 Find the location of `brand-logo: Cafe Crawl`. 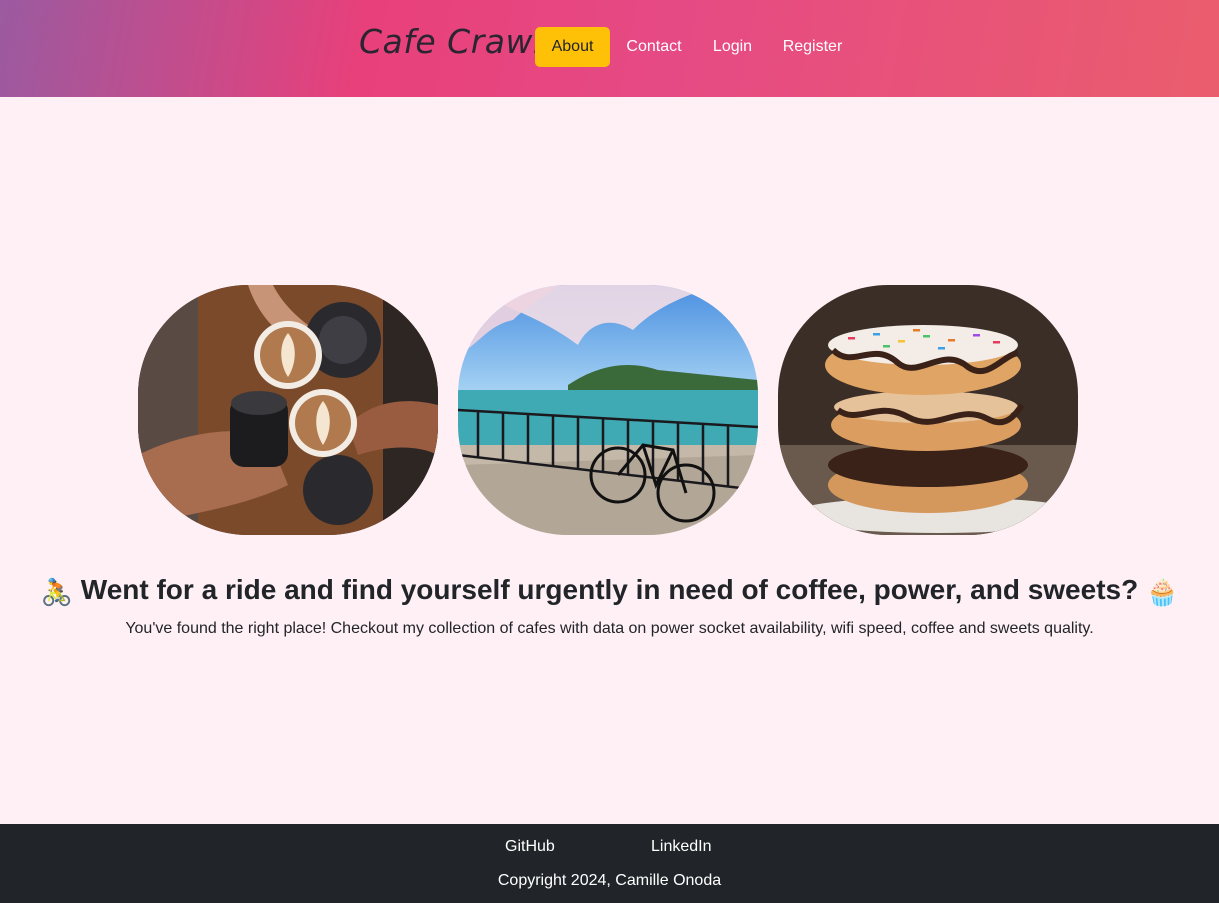

brand-logo: Cafe Crawl is located at coordinates (451, 41).